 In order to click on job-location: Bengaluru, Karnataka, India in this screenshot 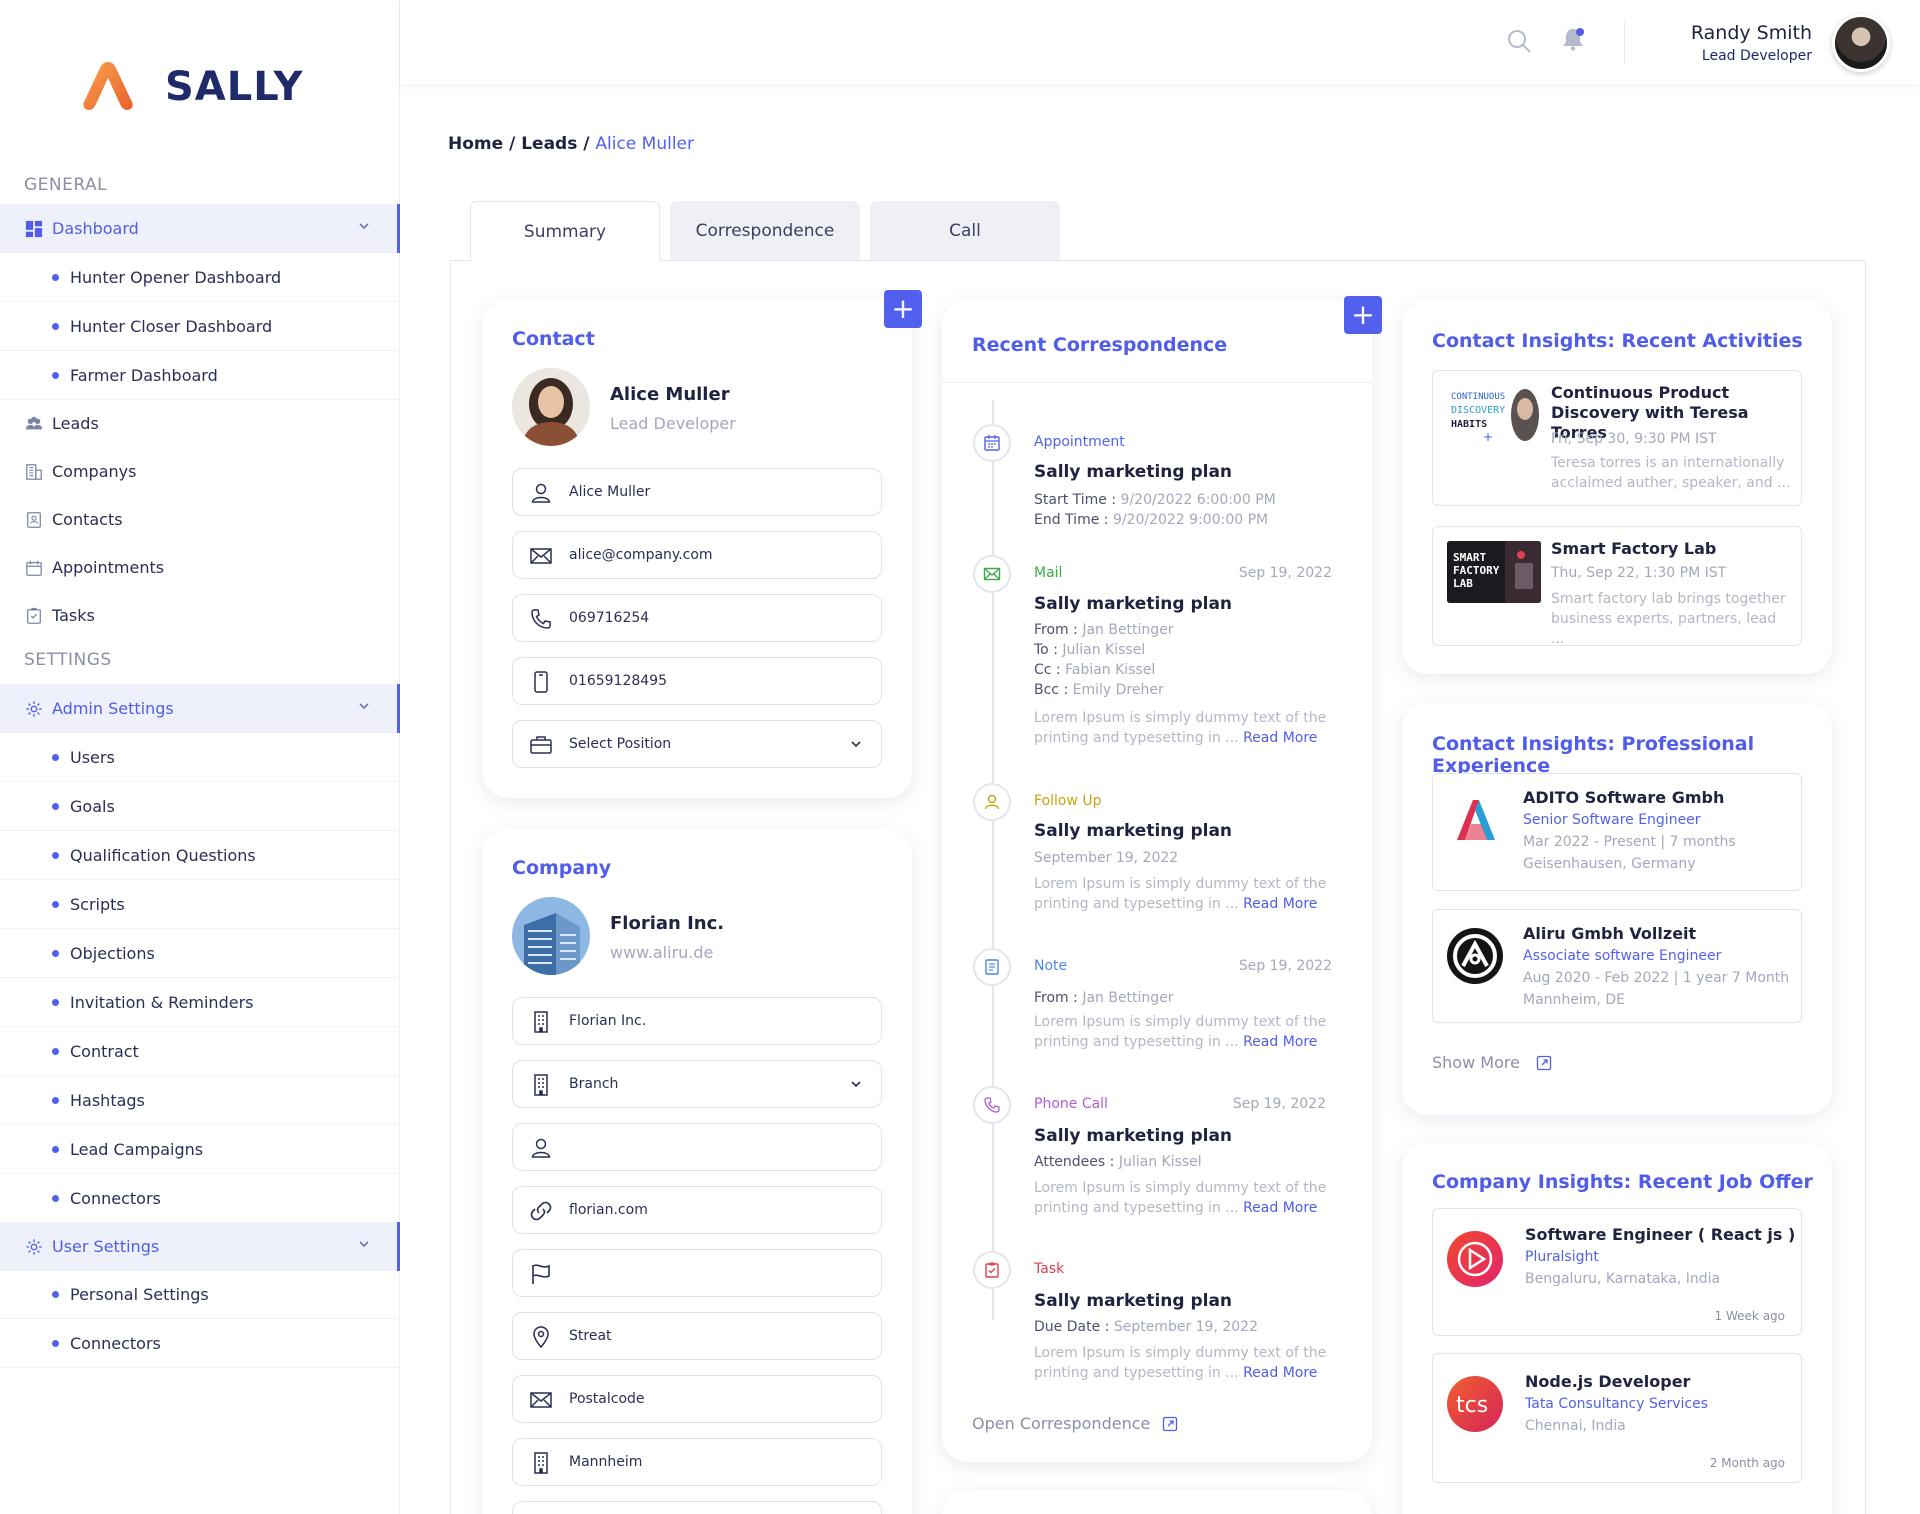, I will do `click(1623, 1279)`.